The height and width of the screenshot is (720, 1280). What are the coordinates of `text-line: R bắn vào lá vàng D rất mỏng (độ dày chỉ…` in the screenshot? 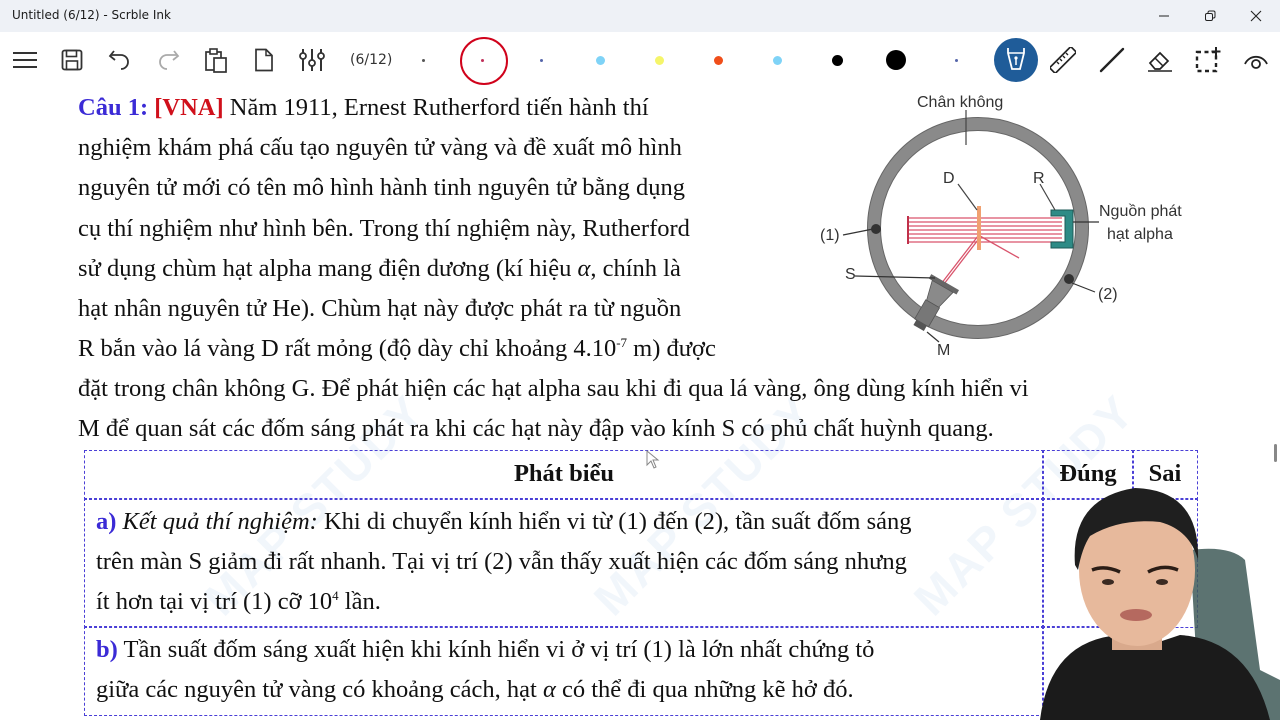 It's located at (437, 349).